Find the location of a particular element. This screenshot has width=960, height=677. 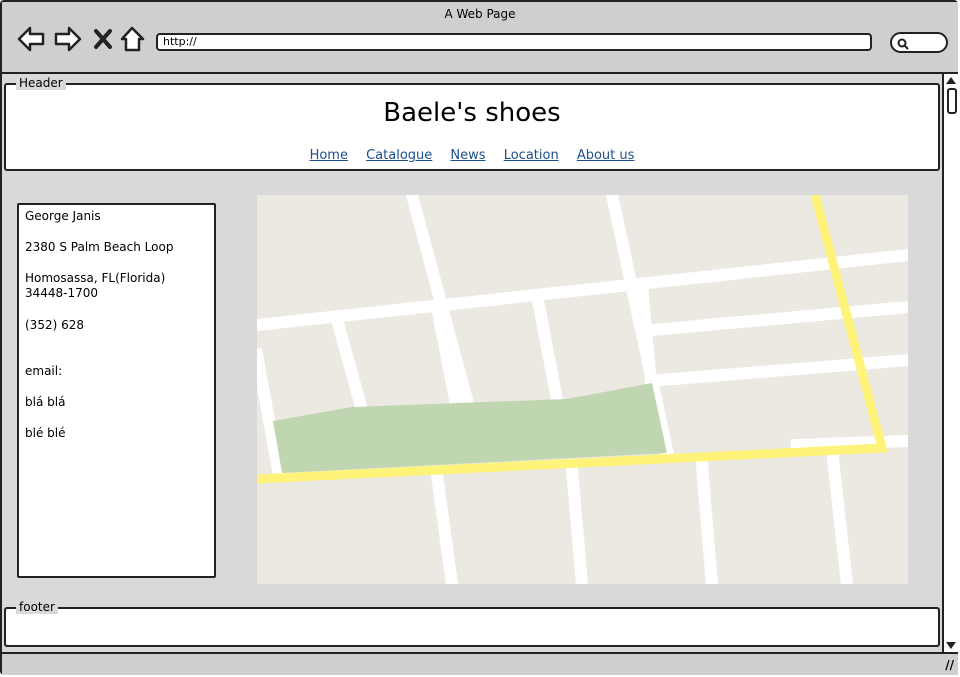

footer-group: footer is located at coordinates (472, 623).